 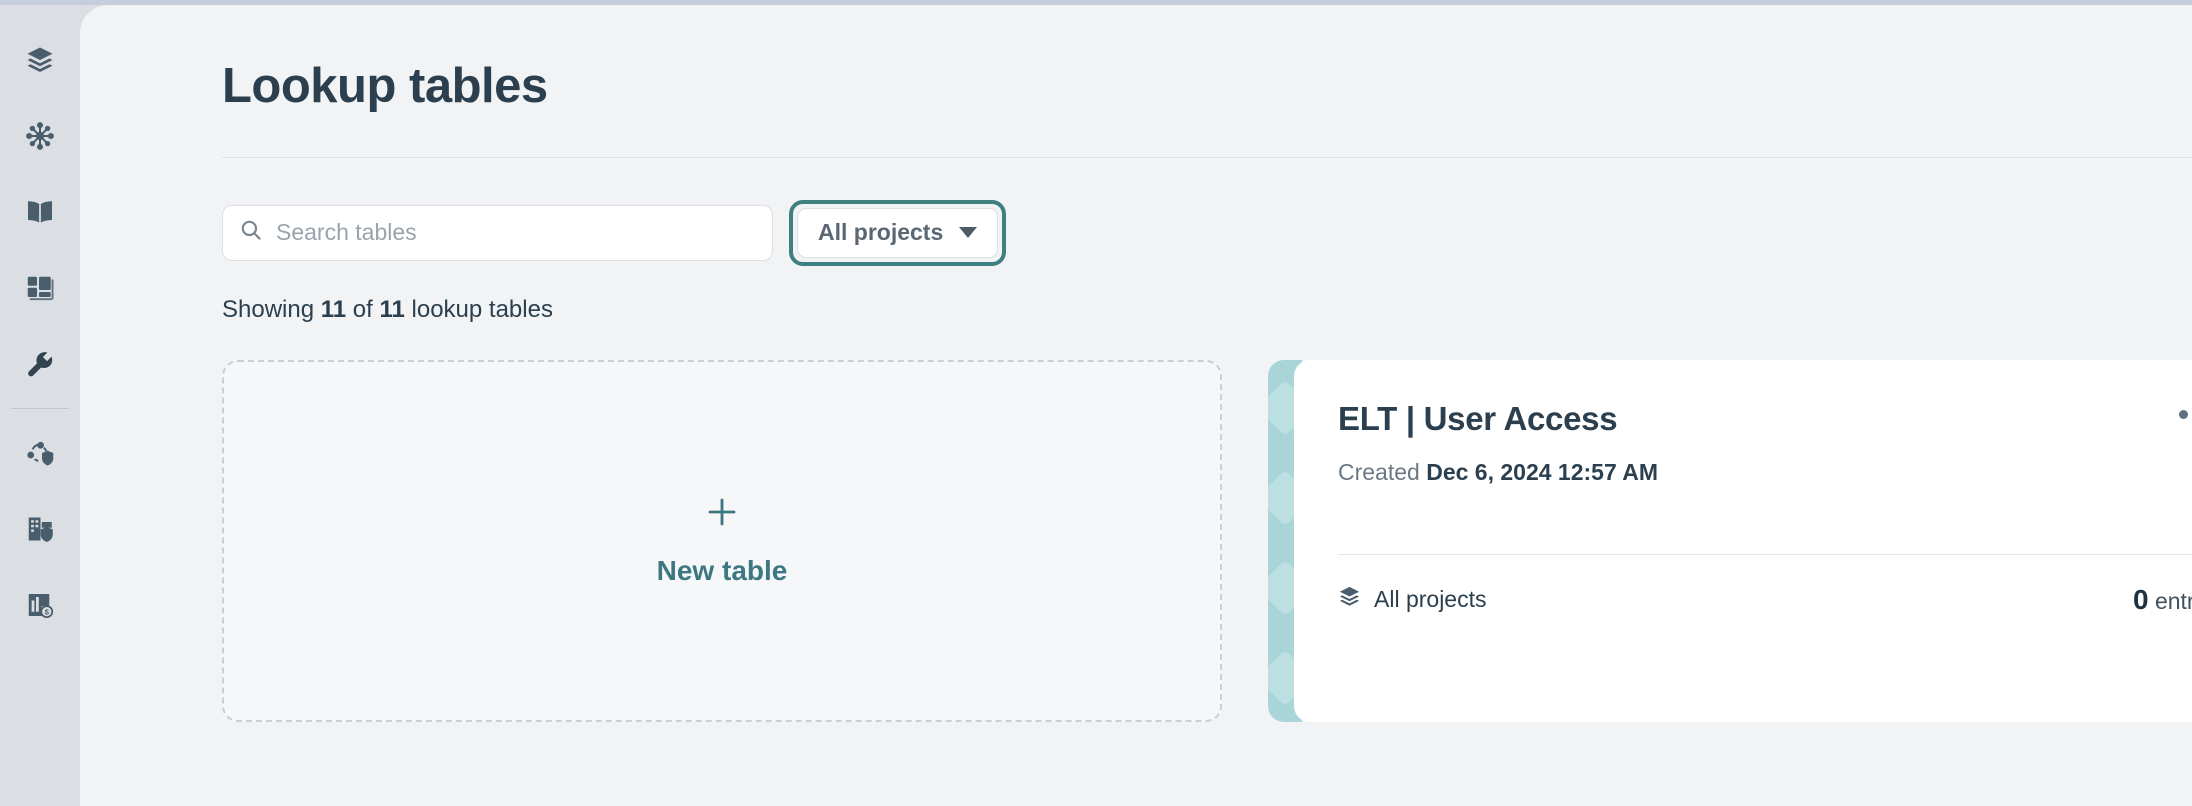 I want to click on network-hub-icon, so click(x=40, y=136).